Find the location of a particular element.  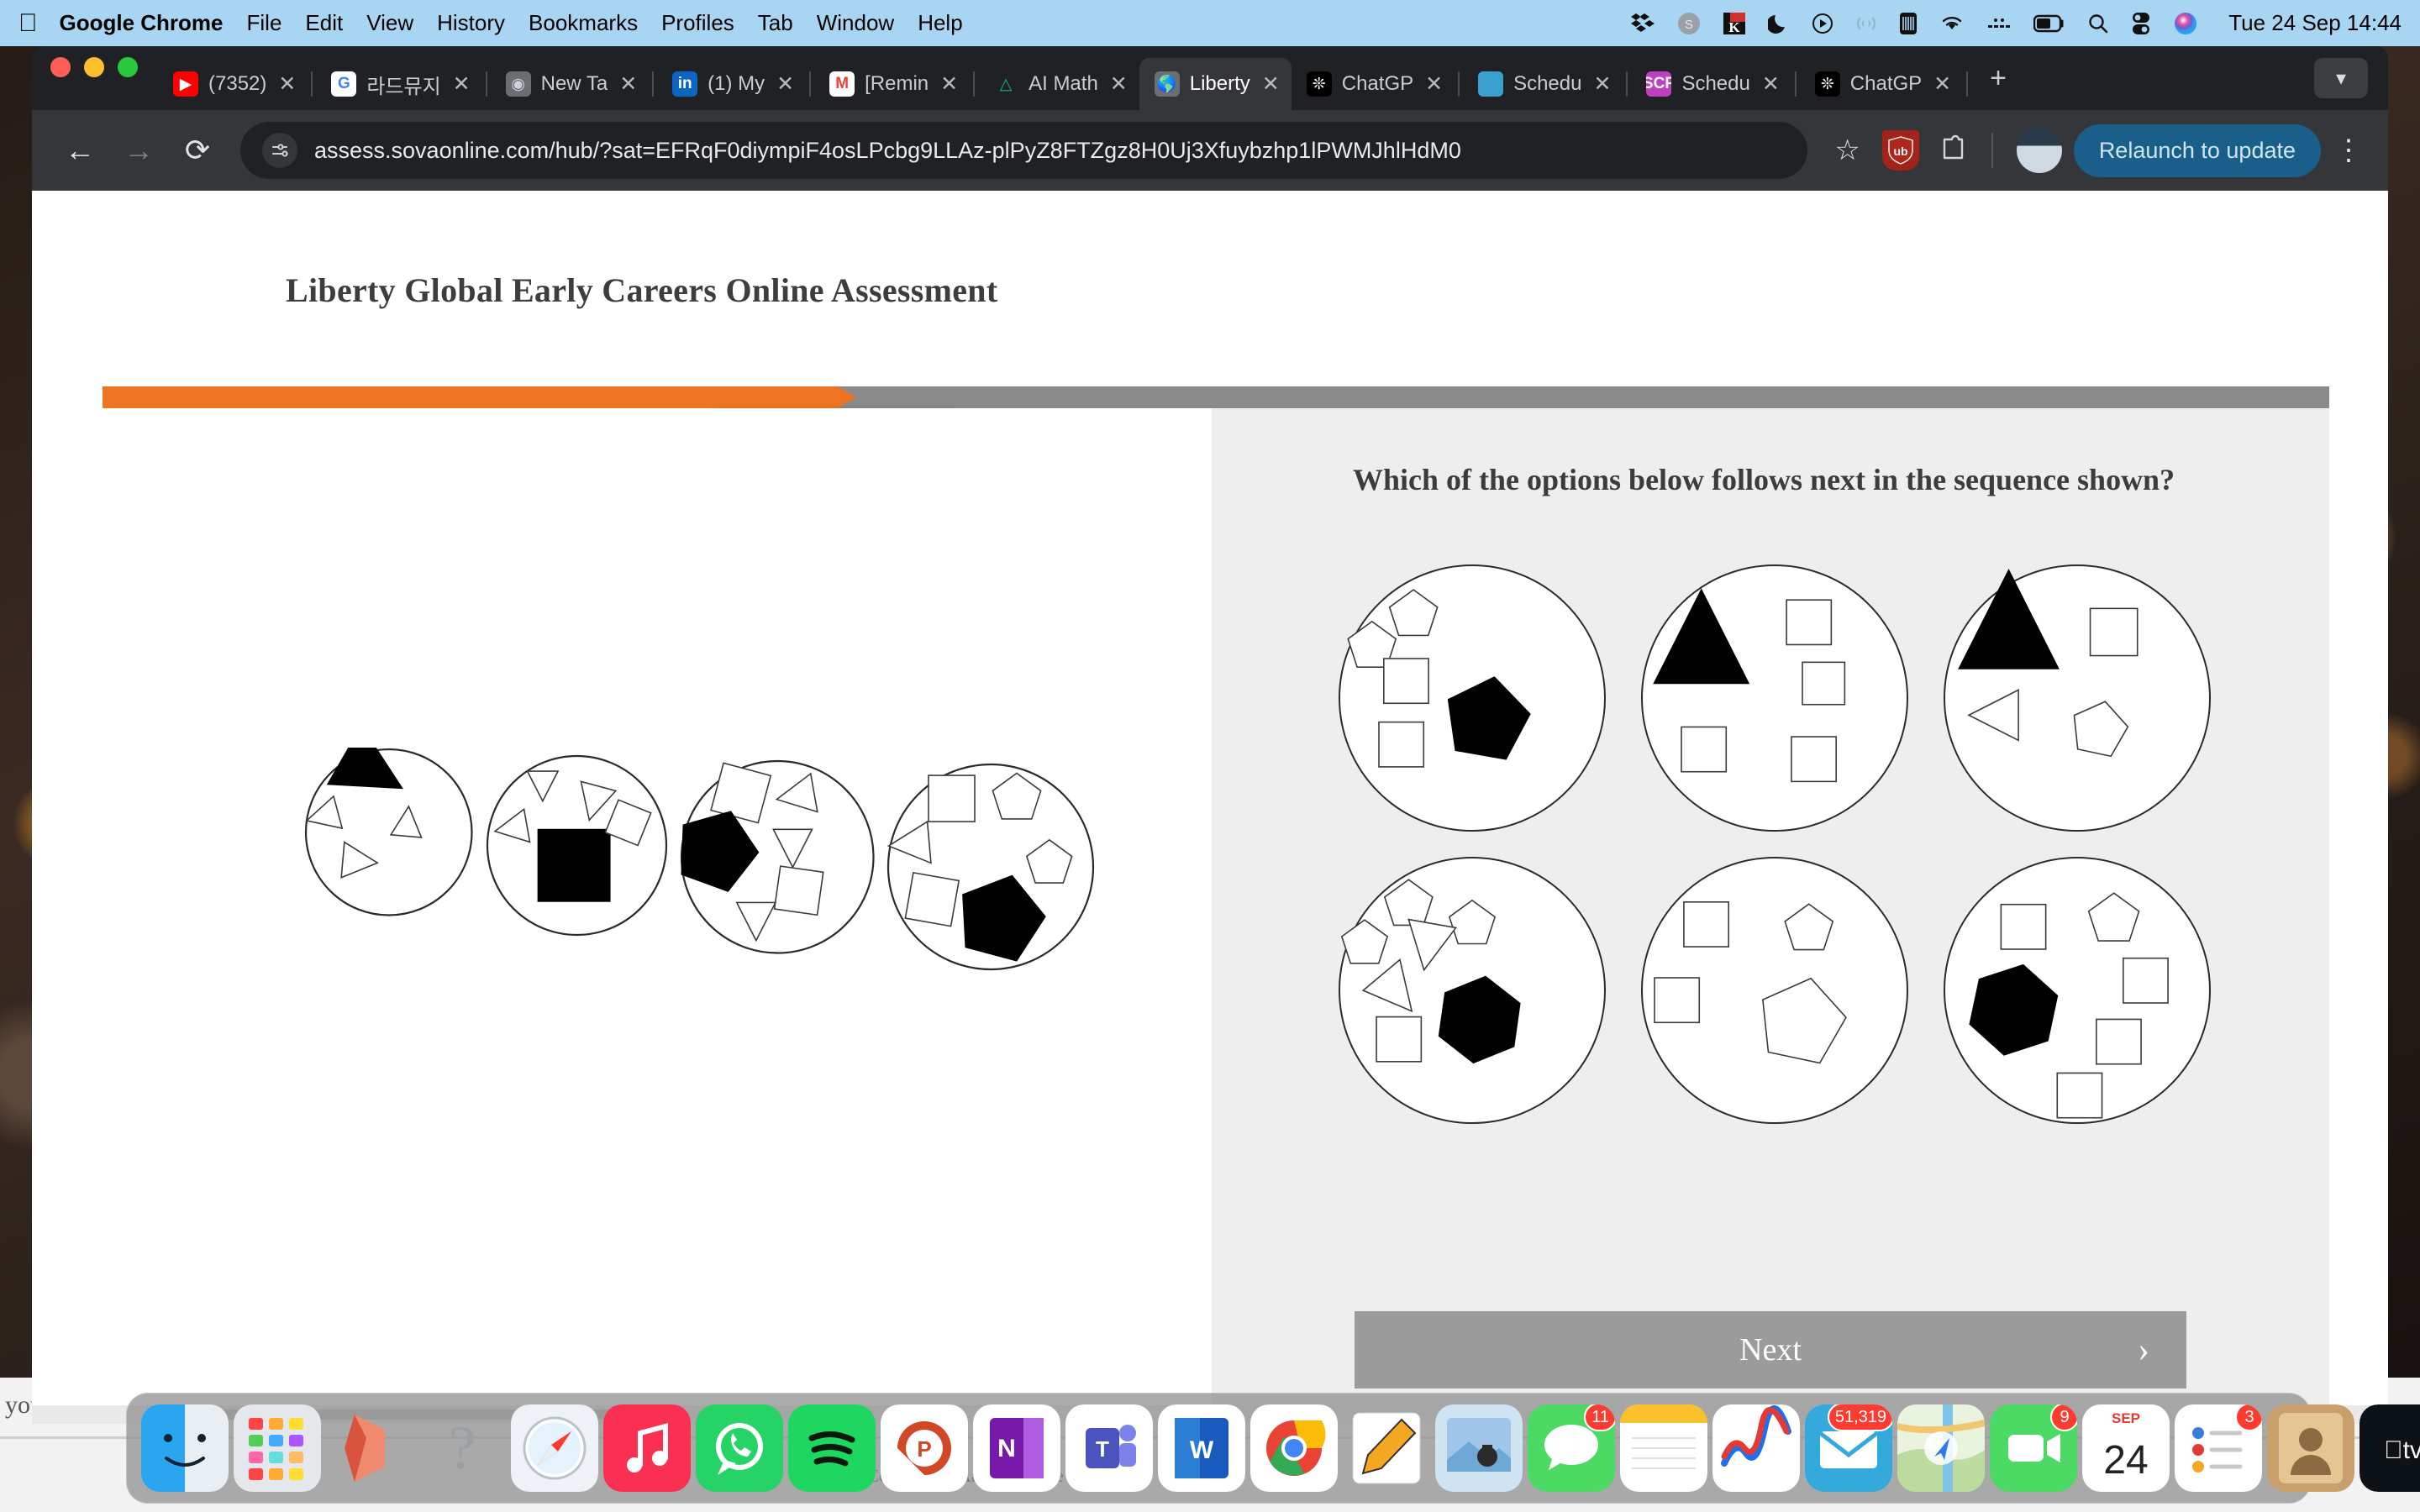

dock-reminders-icon: 3 is located at coordinates (2218, 1448).